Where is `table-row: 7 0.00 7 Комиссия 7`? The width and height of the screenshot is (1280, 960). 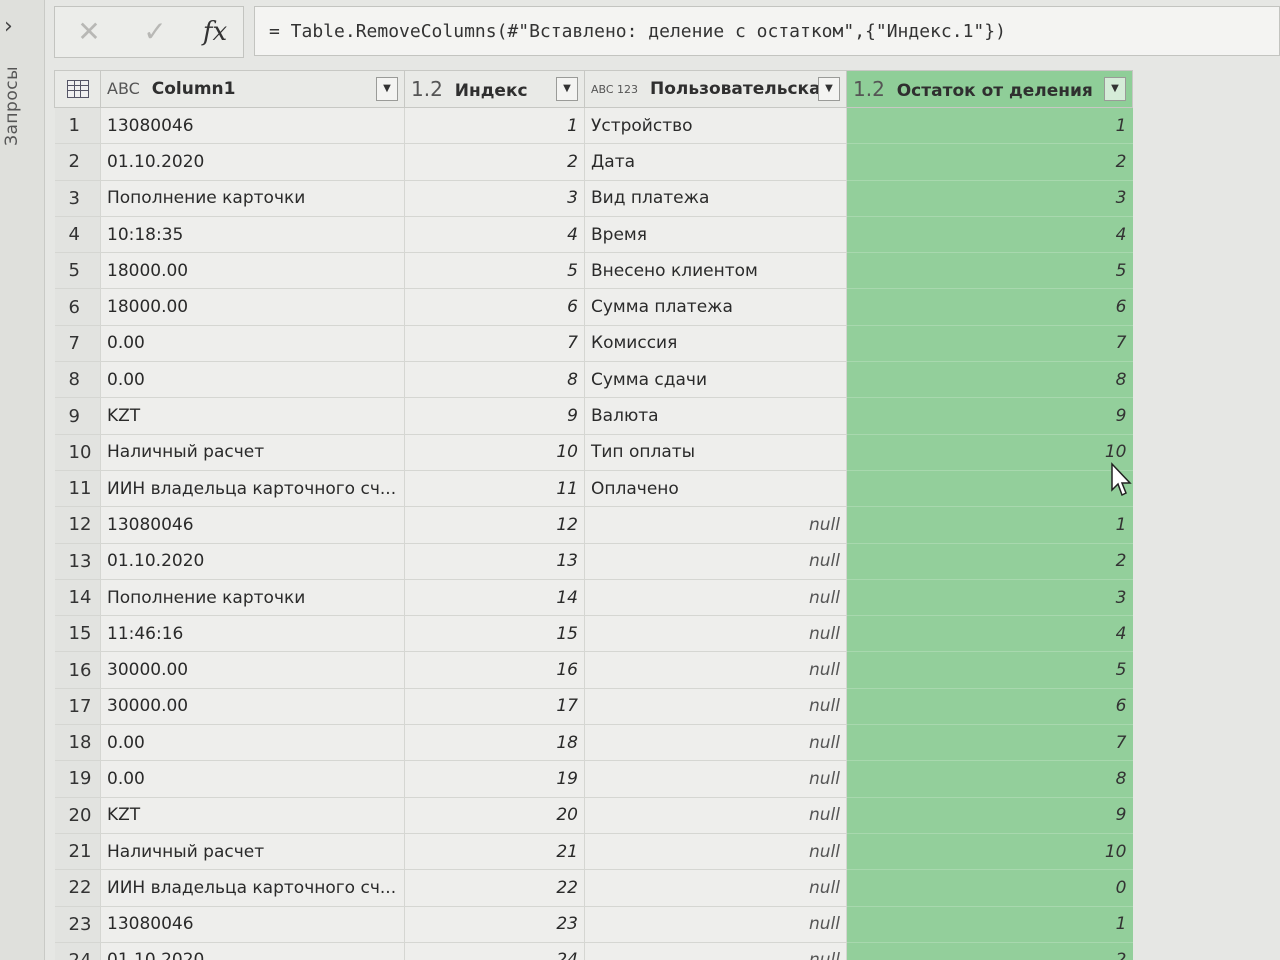
table-row: 7 0.00 7 Комиссия 7 is located at coordinates (593, 344).